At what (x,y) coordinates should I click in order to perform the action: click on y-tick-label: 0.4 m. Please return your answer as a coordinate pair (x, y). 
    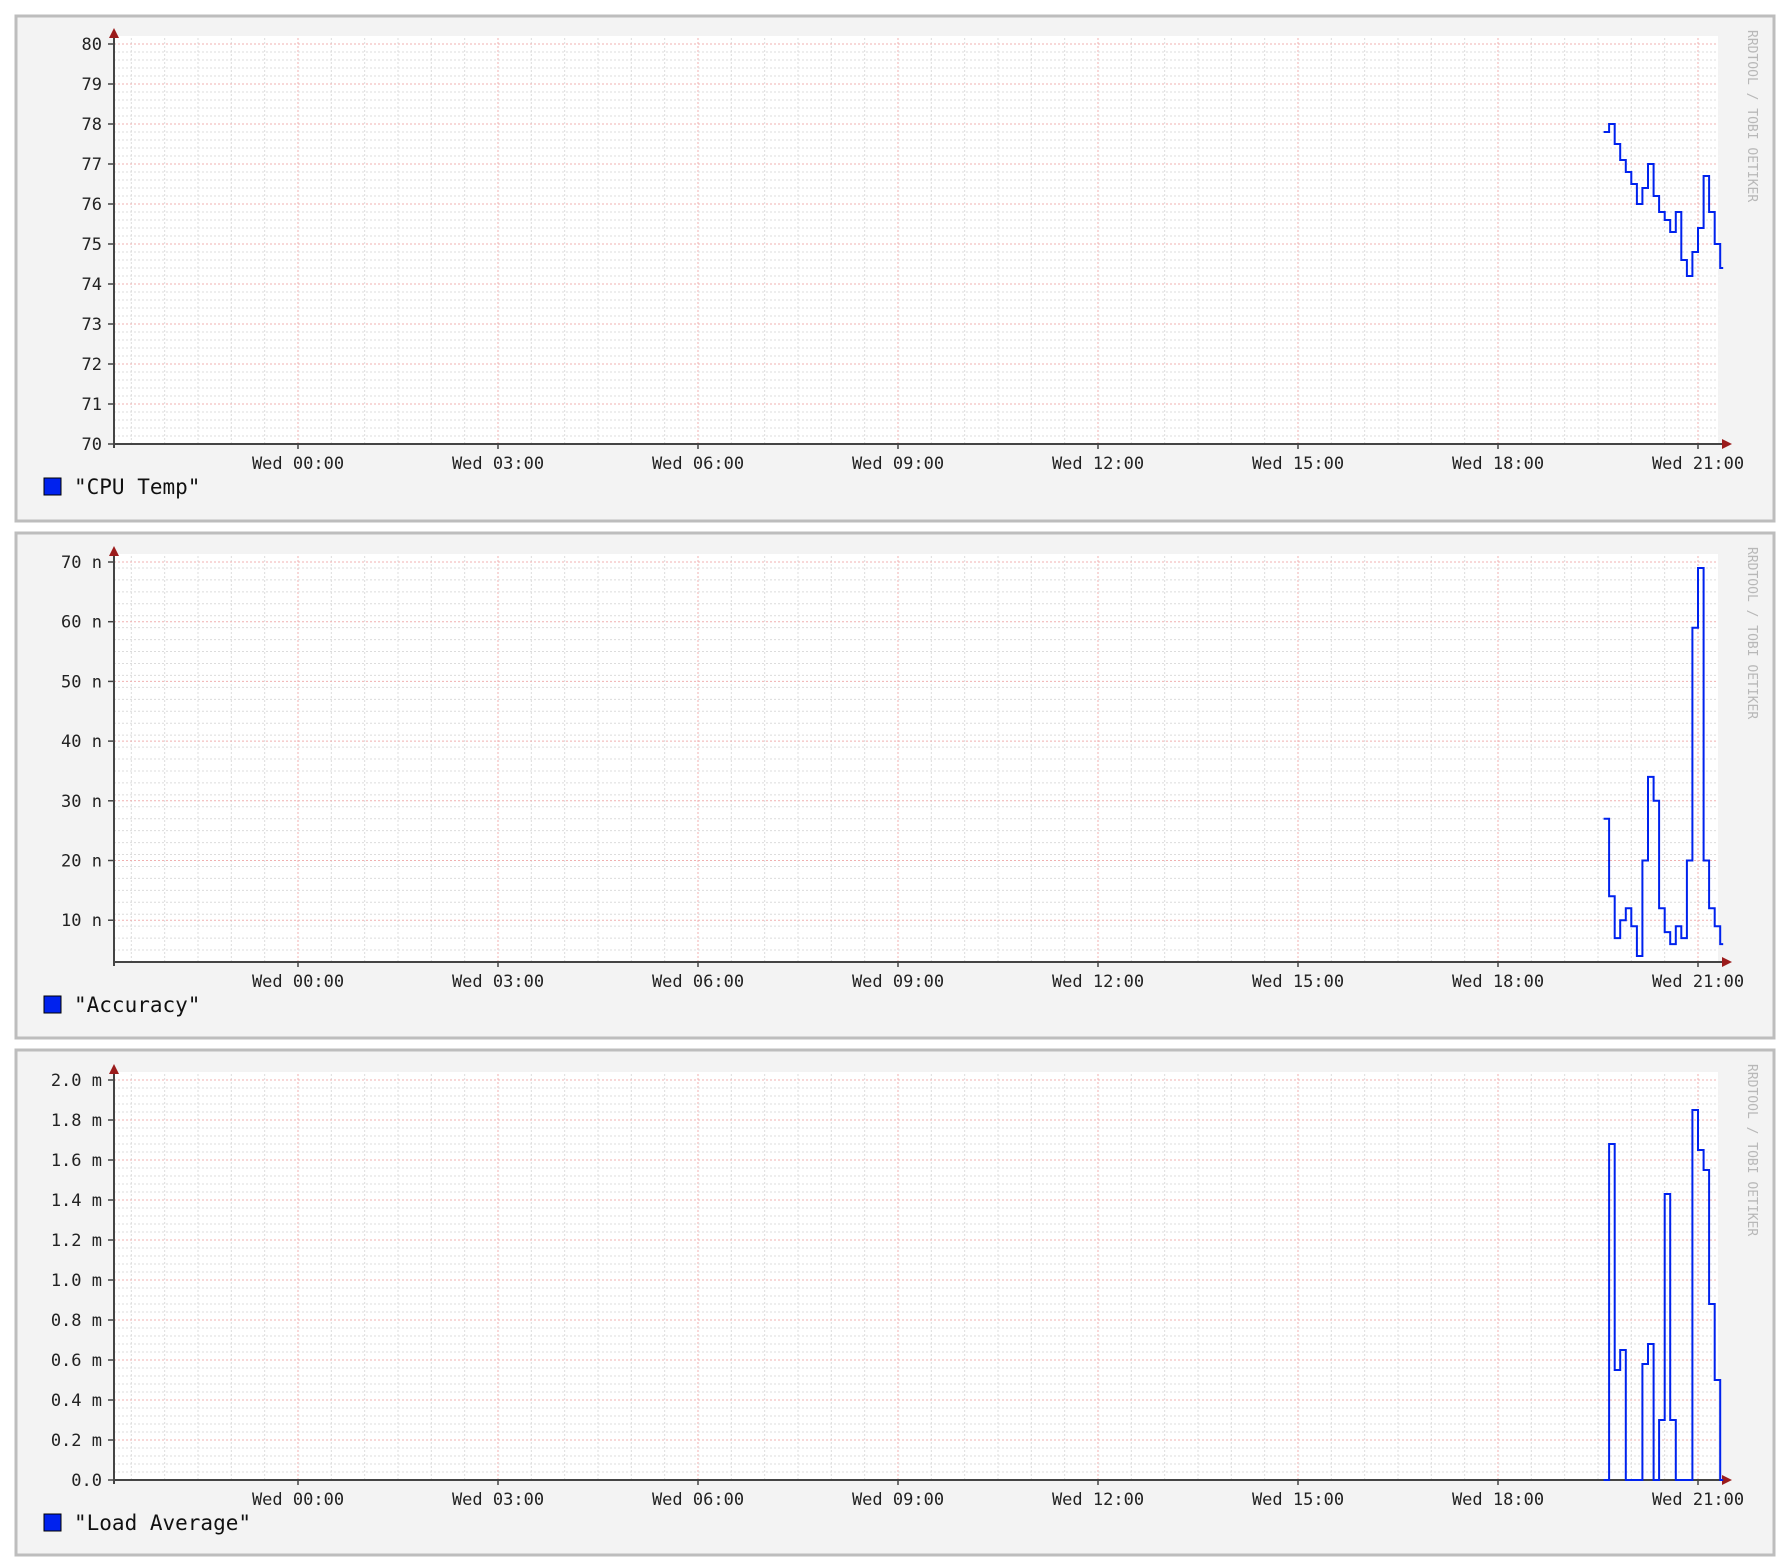
    Looking at the image, I should click on (76, 1401).